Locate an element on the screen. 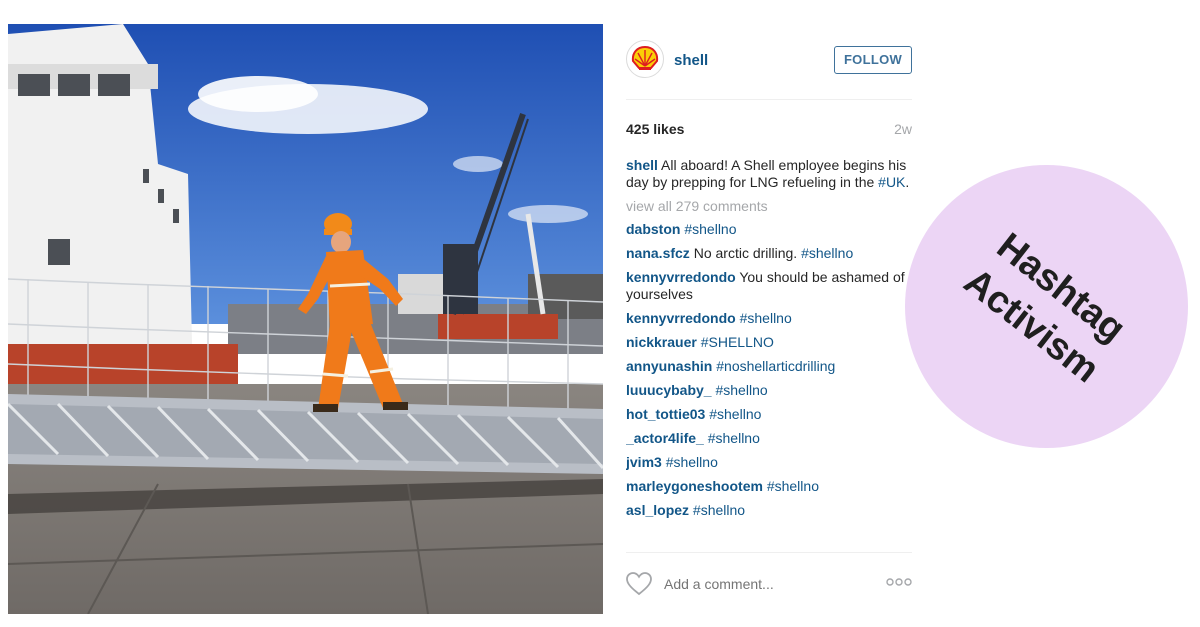  comment-item: hot_tottie03 #shellno is located at coordinates (769, 414).